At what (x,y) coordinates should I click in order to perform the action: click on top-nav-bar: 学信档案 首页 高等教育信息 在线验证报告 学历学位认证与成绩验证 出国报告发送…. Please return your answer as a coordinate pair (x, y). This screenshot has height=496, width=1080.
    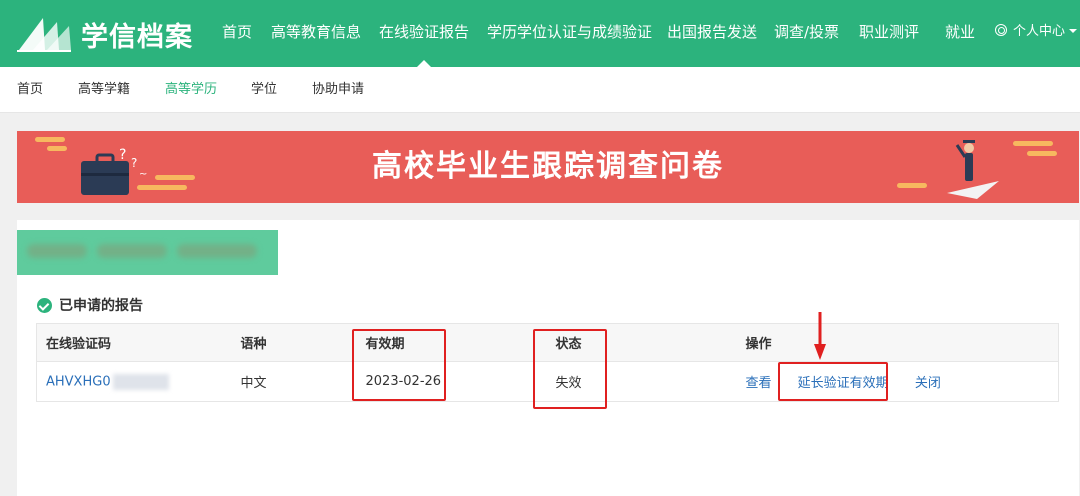
    Looking at the image, I should click on (540, 33).